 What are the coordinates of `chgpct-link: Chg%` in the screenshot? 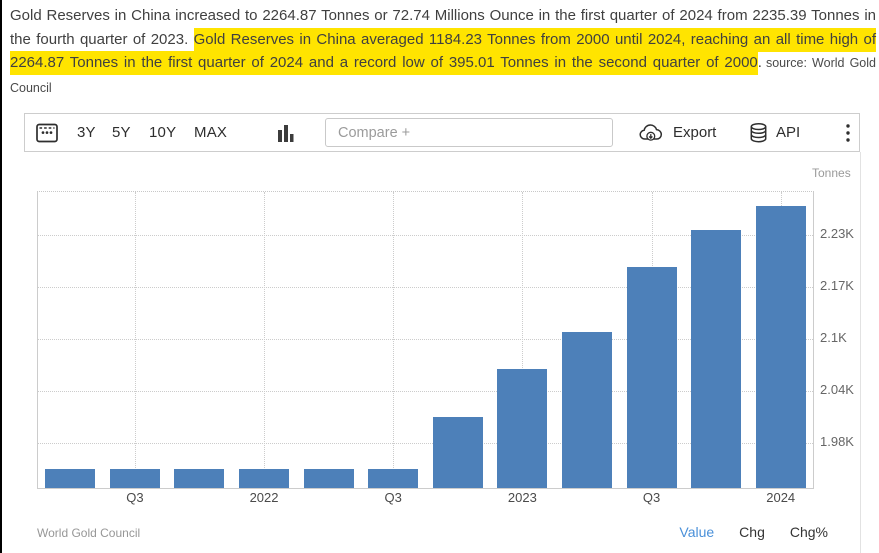 It's located at (809, 532).